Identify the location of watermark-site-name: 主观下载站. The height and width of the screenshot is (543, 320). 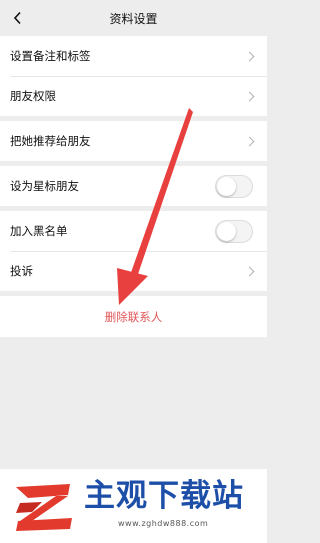
(164, 496).